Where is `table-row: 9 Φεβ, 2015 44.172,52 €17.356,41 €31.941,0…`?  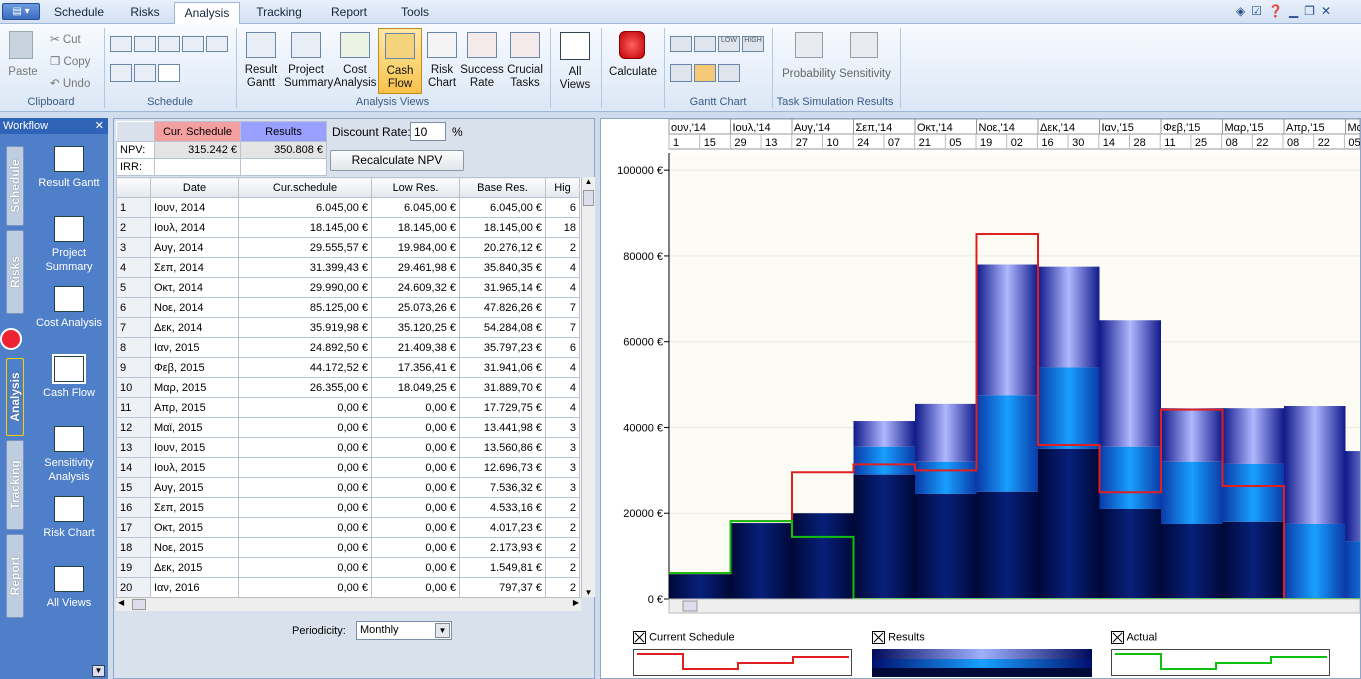 table-row: 9 Φεβ, 2015 44.172,52 €17.356,41 €31.941,0… is located at coordinates (348, 367).